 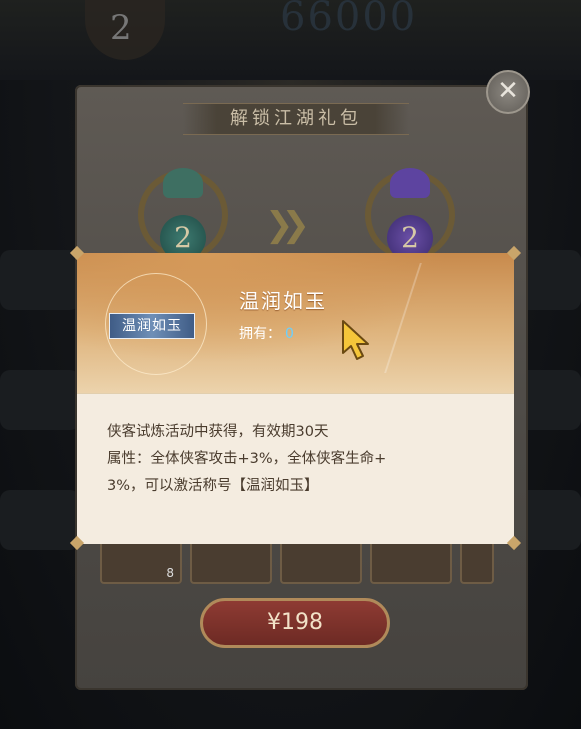 I want to click on panel-title: 解锁江湖礼包, so click(x=296, y=119).